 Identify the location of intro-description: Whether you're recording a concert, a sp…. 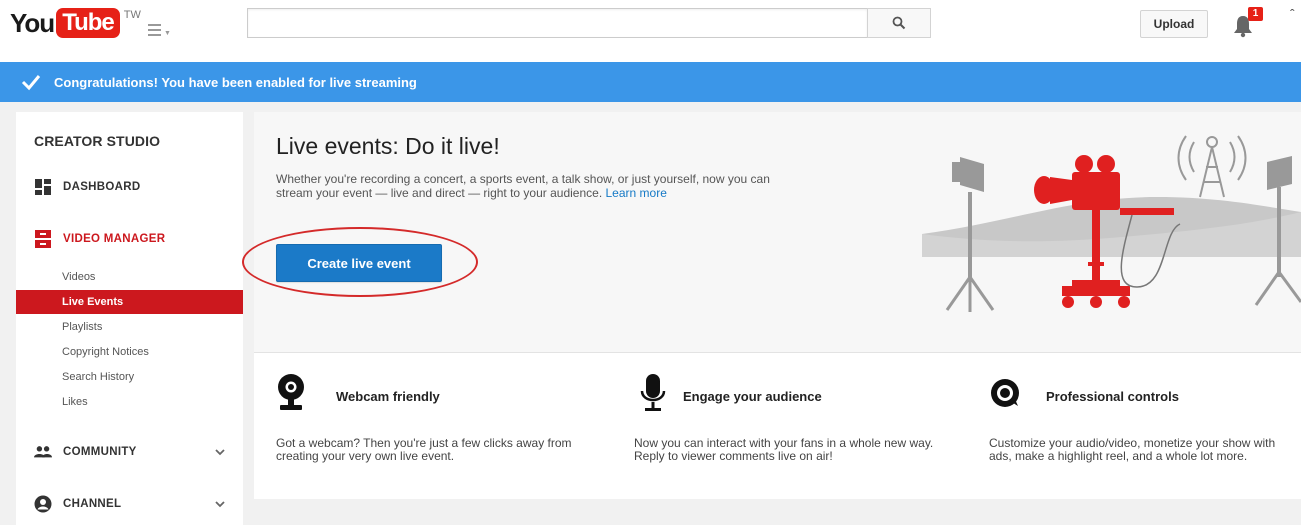
(526, 186).